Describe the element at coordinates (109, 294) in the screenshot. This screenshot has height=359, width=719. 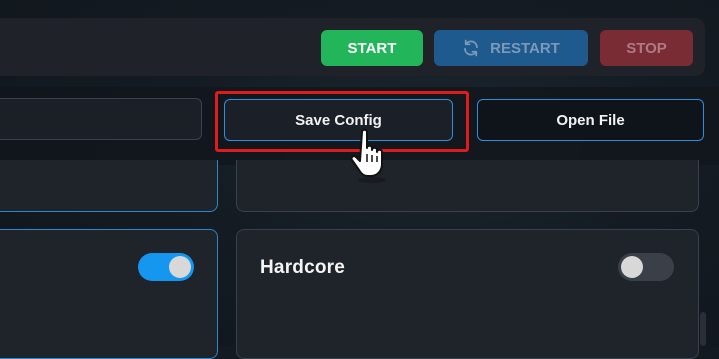
I see `settings-panel-left` at that location.